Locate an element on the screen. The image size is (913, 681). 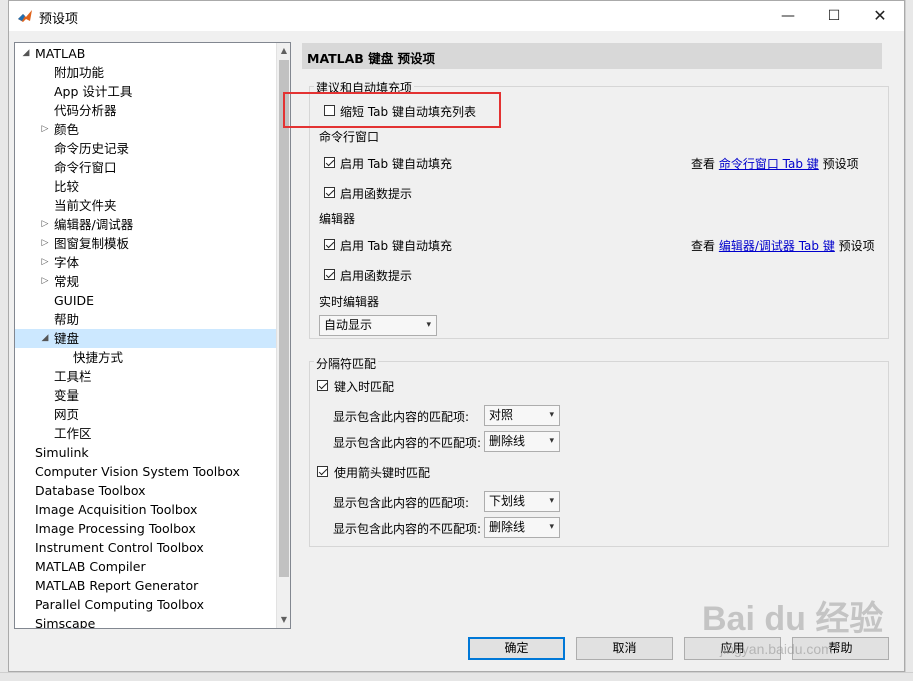
scrollbar-thumb is located at coordinates (284, 318).